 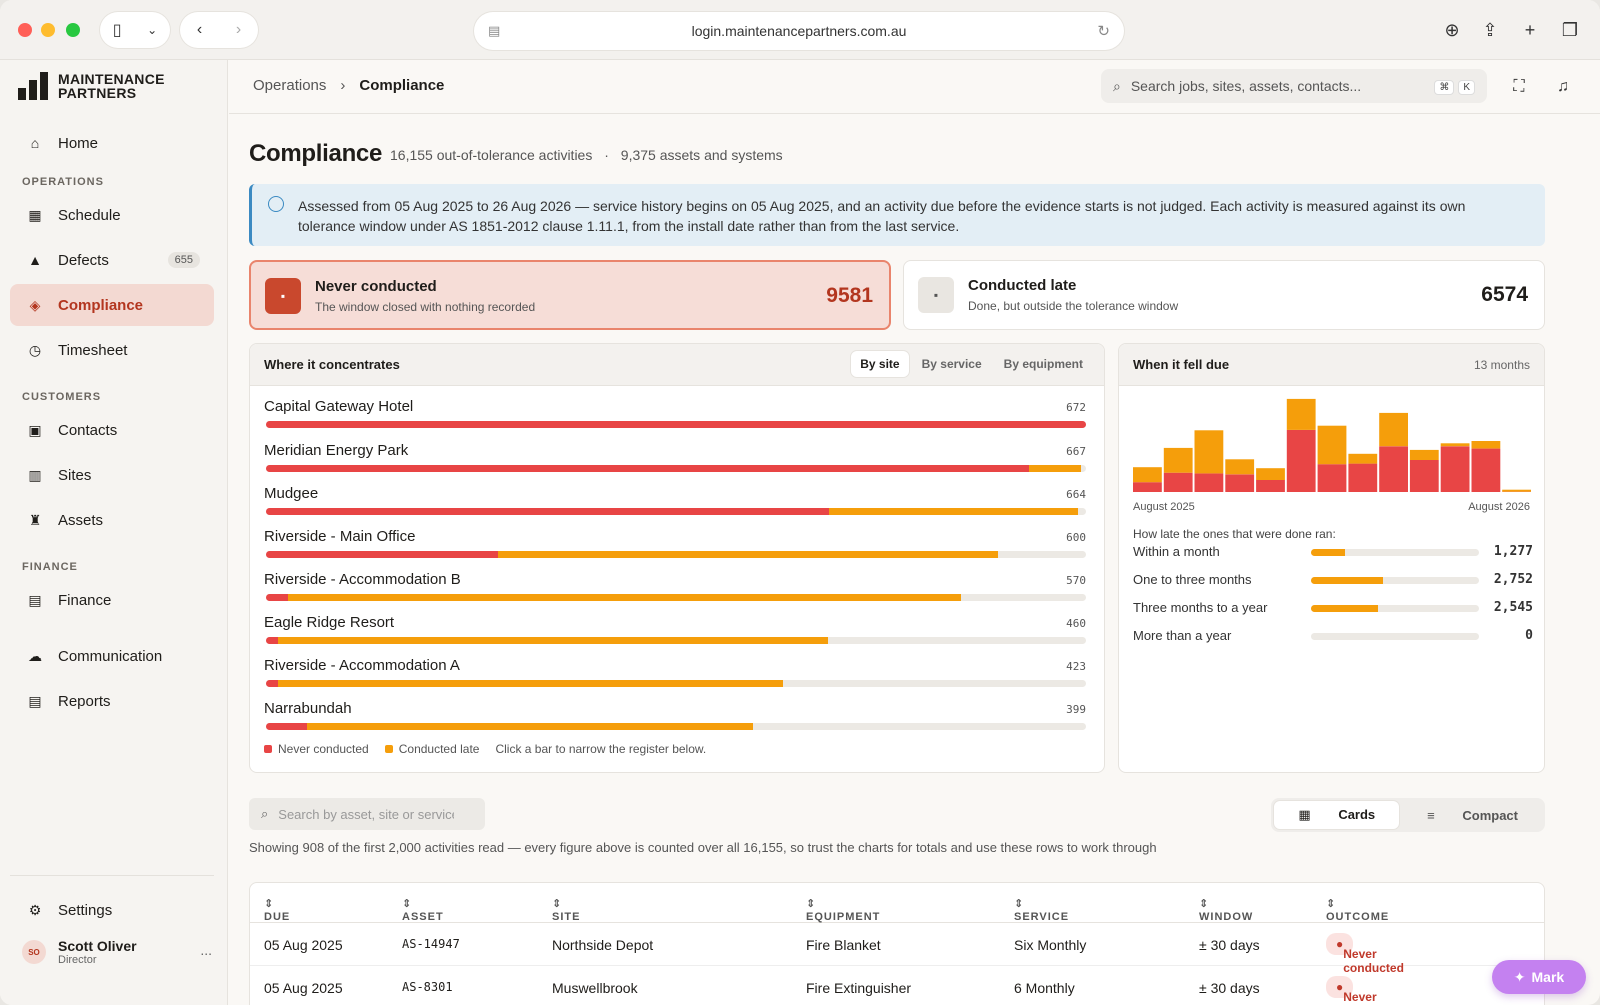 I want to click on brand-logo: MAINTENANCE PARTNERS, so click(x=91, y=86).